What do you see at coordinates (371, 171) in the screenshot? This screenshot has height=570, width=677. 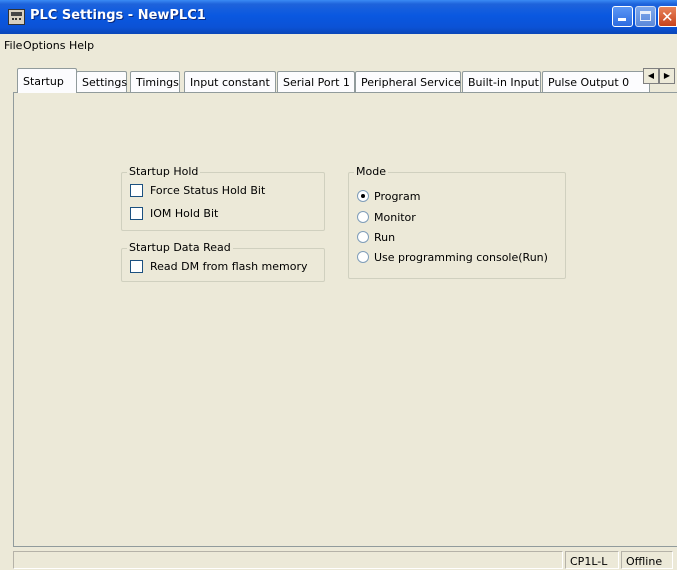 I see `mode-title: Mode` at bounding box center [371, 171].